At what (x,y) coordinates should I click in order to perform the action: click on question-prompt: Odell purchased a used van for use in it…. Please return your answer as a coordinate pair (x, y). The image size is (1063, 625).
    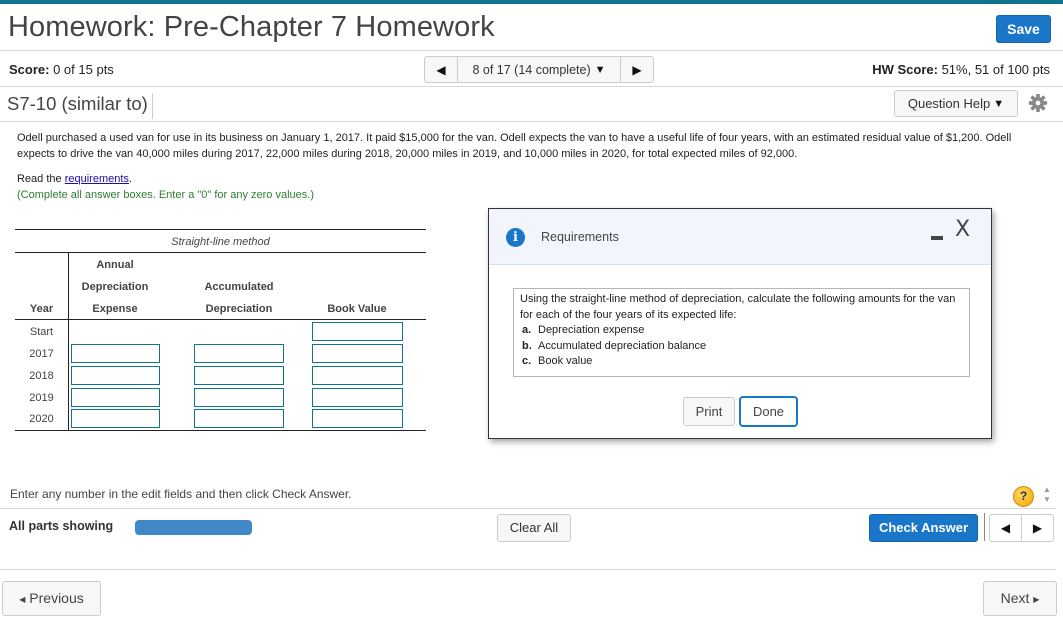
    Looking at the image, I should click on (514, 146).